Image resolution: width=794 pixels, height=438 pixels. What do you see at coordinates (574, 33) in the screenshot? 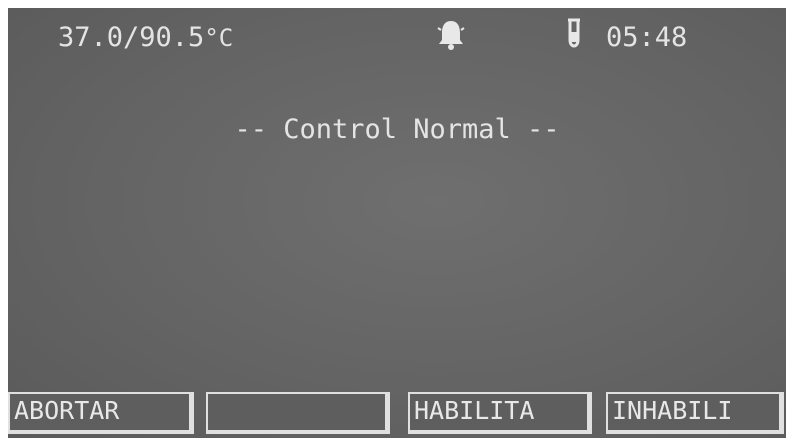
I see `test-tube-icon` at bounding box center [574, 33].